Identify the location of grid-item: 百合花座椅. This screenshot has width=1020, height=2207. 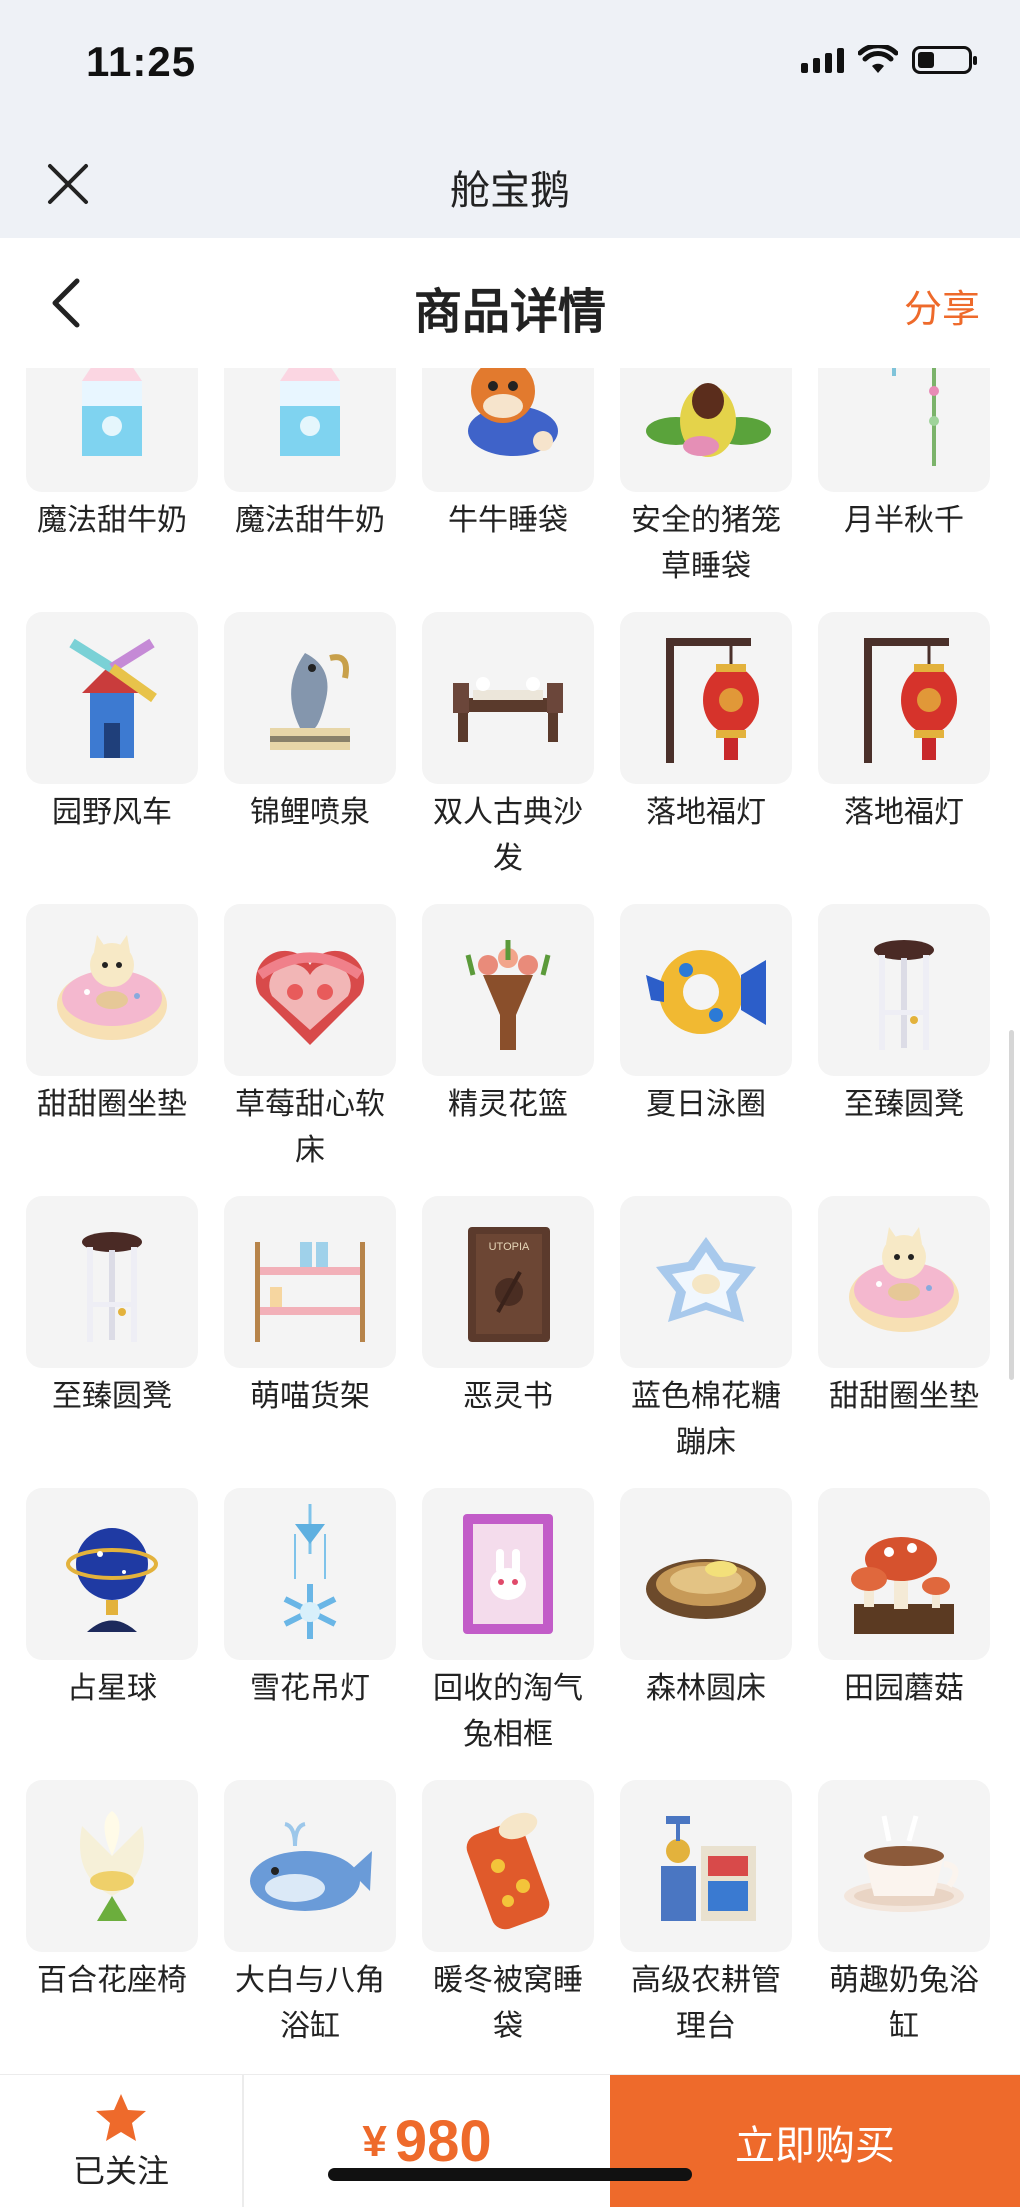
(112, 1926).